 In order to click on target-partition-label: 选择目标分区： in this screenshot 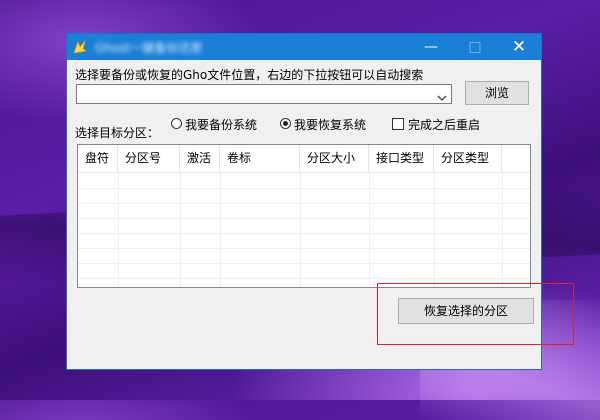, I will do `click(117, 133)`.